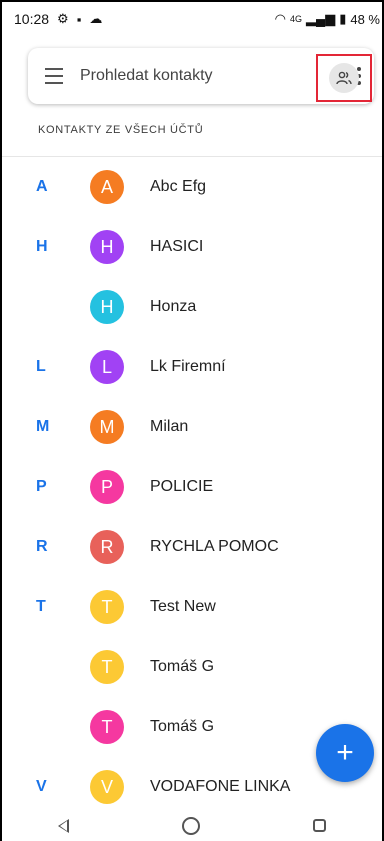  I want to click on index-letter: M, so click(43, 426).